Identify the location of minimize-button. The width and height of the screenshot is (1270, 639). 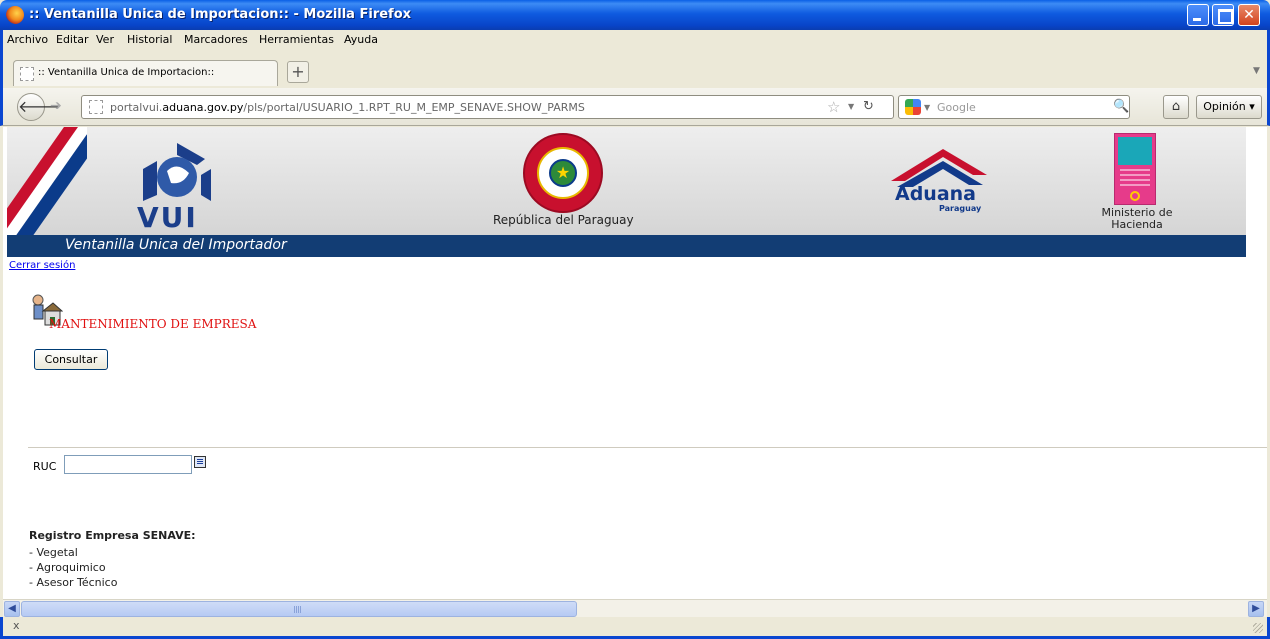
(1198, 15).